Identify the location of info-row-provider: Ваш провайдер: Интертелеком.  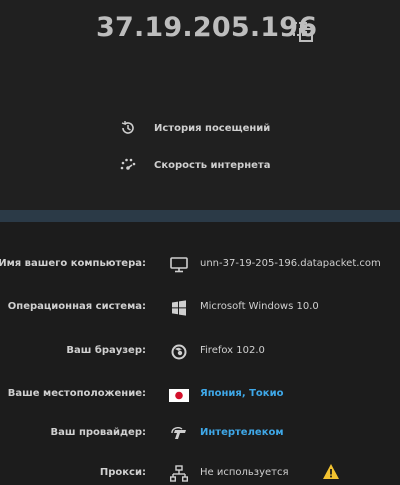
(200, 434).